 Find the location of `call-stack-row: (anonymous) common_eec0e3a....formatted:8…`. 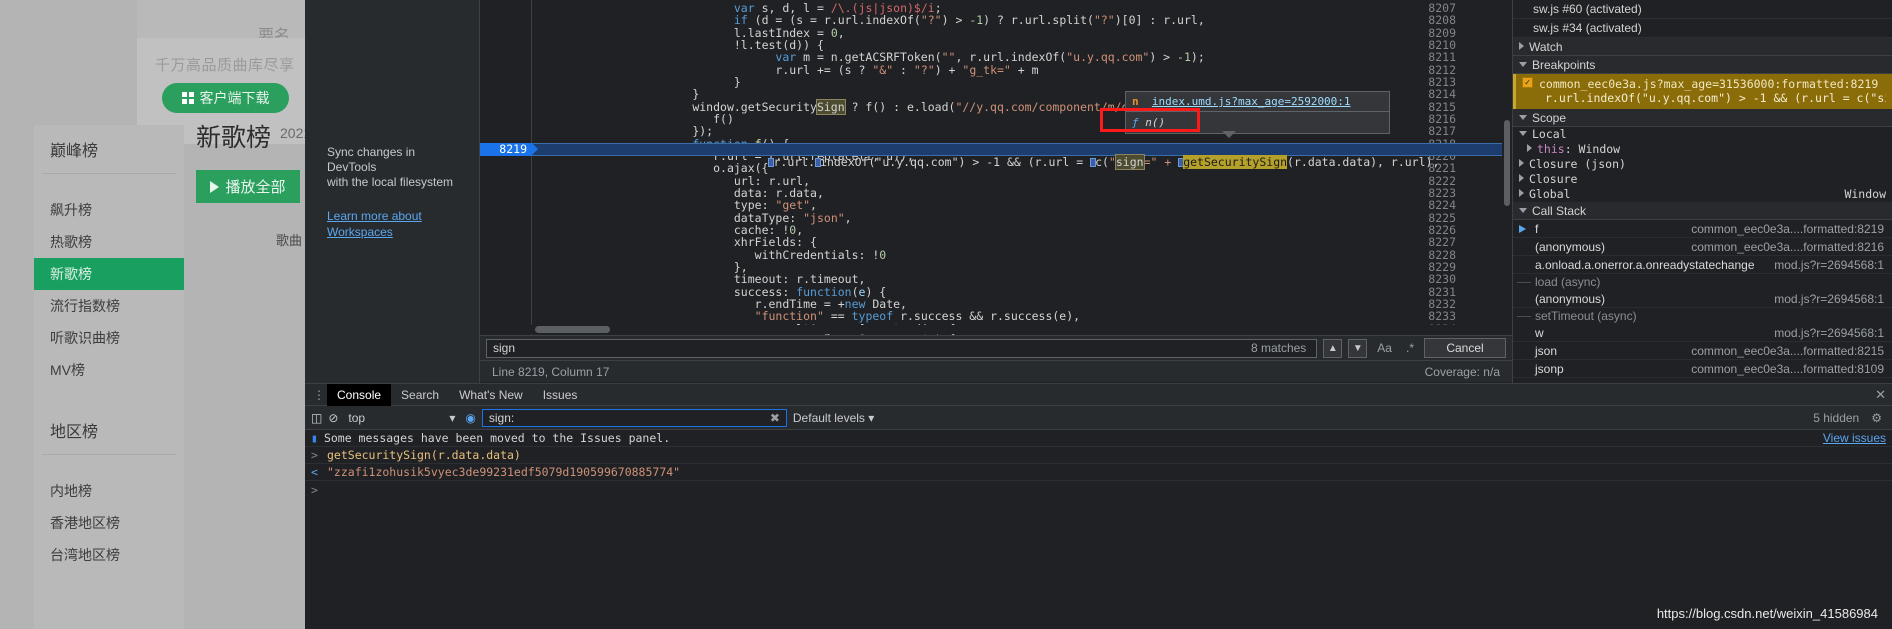

call-stack-row: (anonymous) common_eec0e3a....formatted:8… is located at coordinates (1702, 247).